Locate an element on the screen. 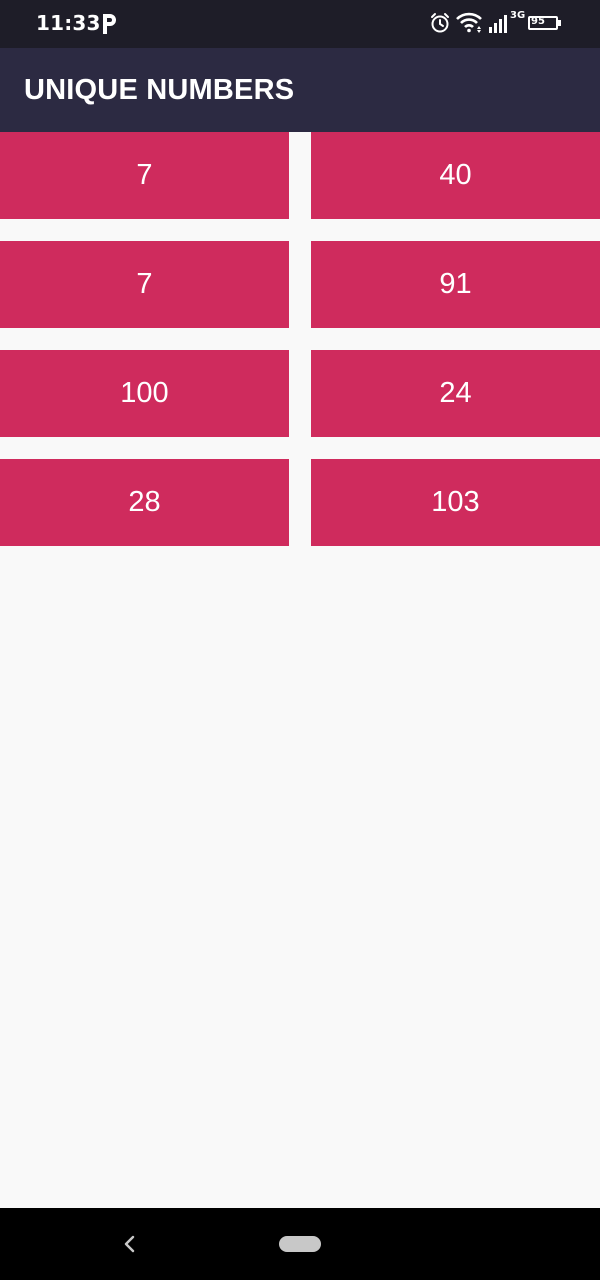 This screenshot has height=1280, width=600. navigation-bar is located at coordinates (300, 1244).